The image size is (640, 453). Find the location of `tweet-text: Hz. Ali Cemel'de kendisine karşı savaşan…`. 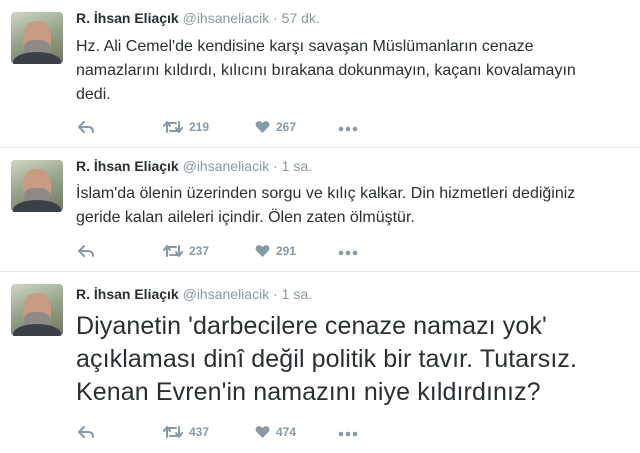

tweet-text: Hz. Ali Cemel'de kendisine karşı savaşan… is located at coordinates (353, 71).